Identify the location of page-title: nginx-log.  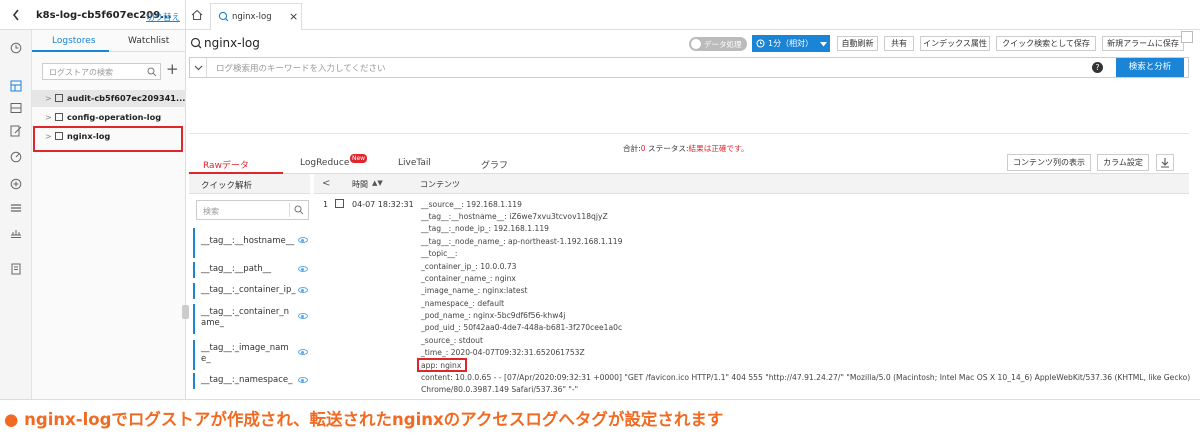
(232, 43).